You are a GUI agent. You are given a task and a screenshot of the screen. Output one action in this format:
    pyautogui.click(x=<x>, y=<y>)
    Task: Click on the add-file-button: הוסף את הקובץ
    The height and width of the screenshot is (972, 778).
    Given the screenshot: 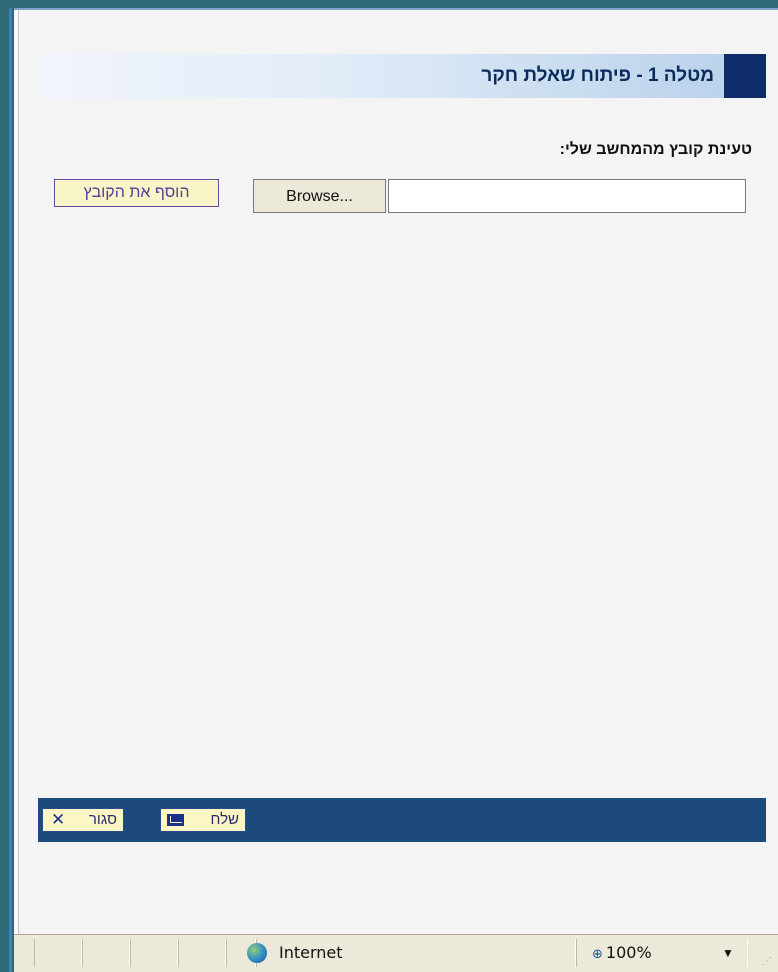 What is the action you would take?
    pyautogui.click(x=136, y=193)
    